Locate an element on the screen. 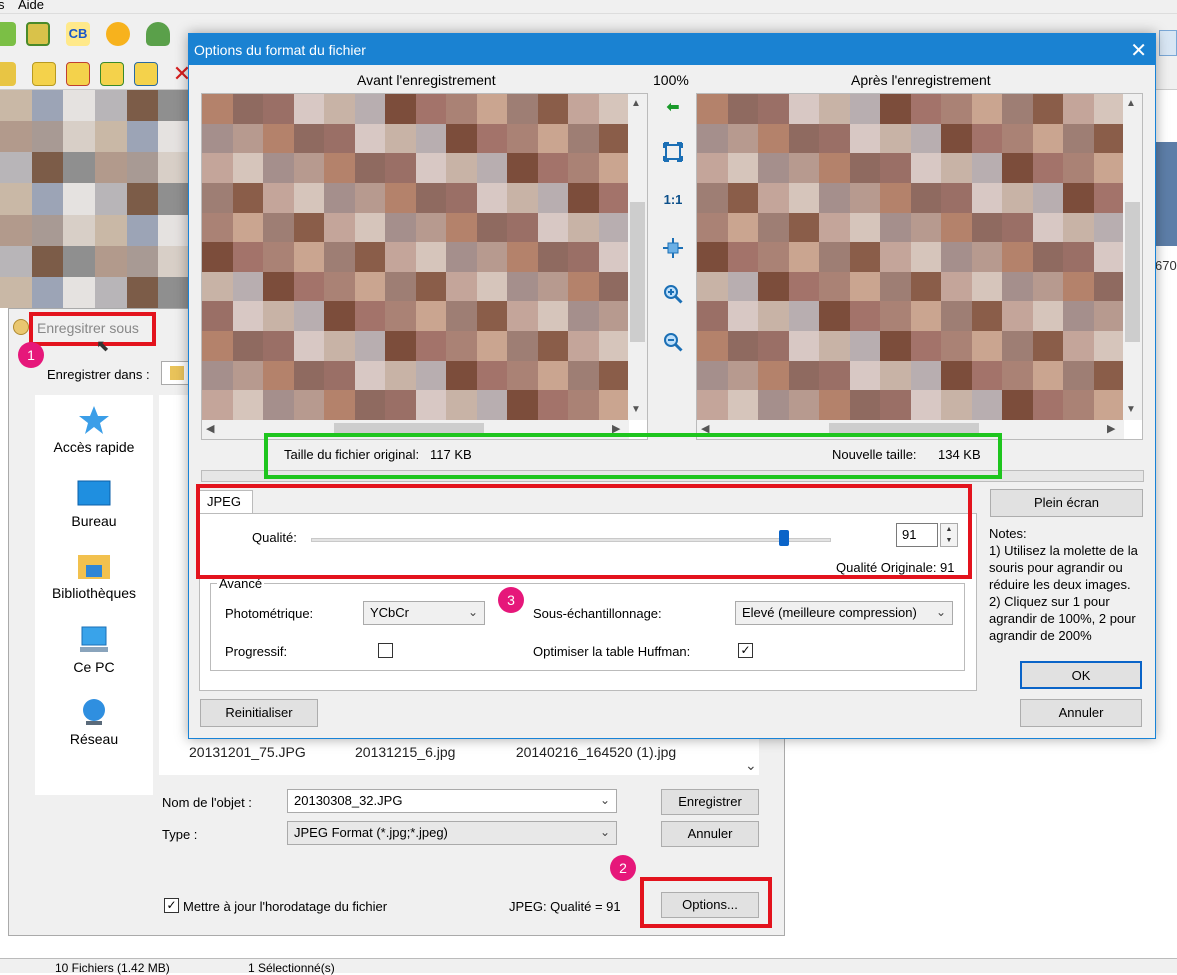 This screenshot has width=1177, height=975. progressive-checkbox is located at coordinates (385, 650).